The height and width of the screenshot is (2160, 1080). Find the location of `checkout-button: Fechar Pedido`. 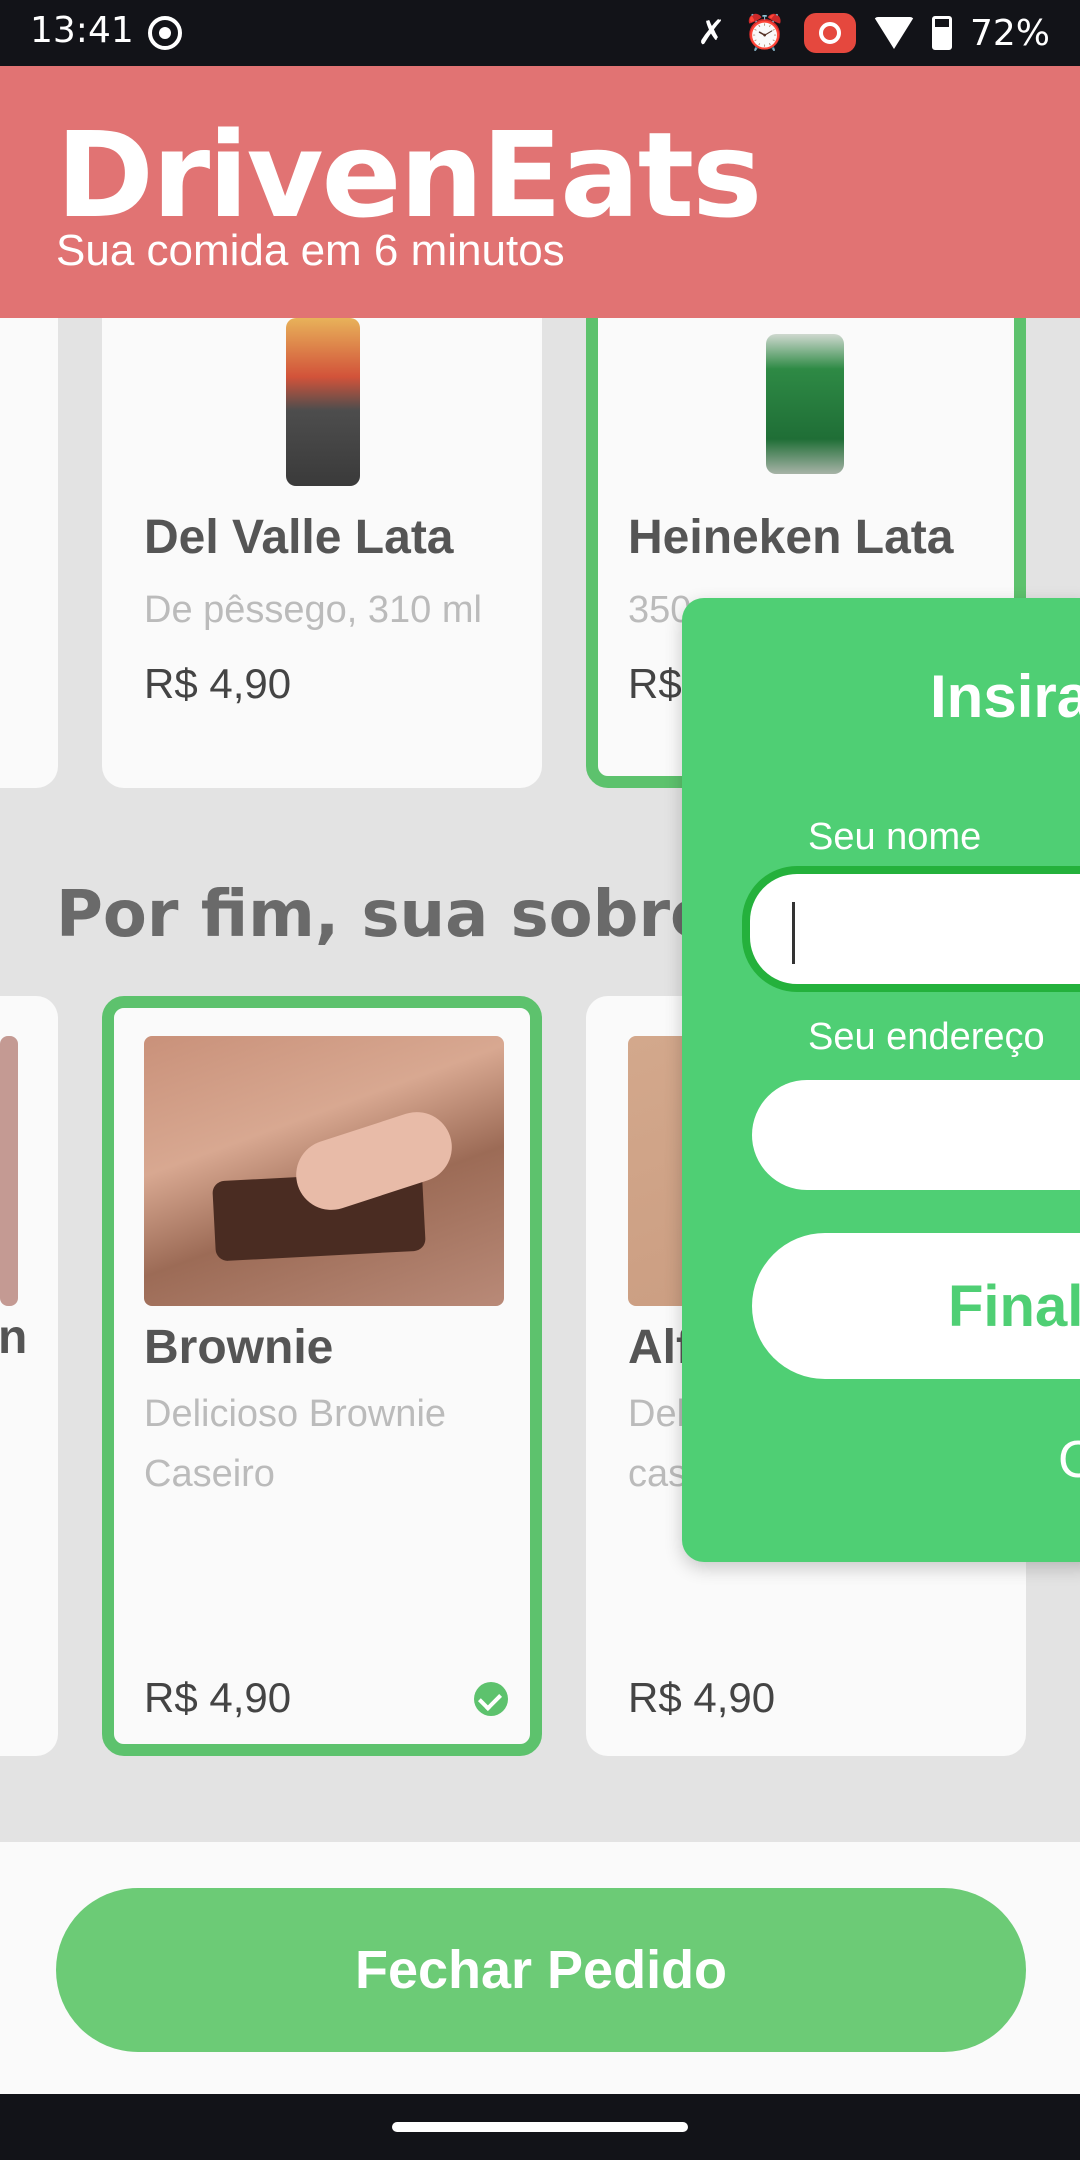

checkout-button: Fechar Pedido is located at coordinates (541, 1970).